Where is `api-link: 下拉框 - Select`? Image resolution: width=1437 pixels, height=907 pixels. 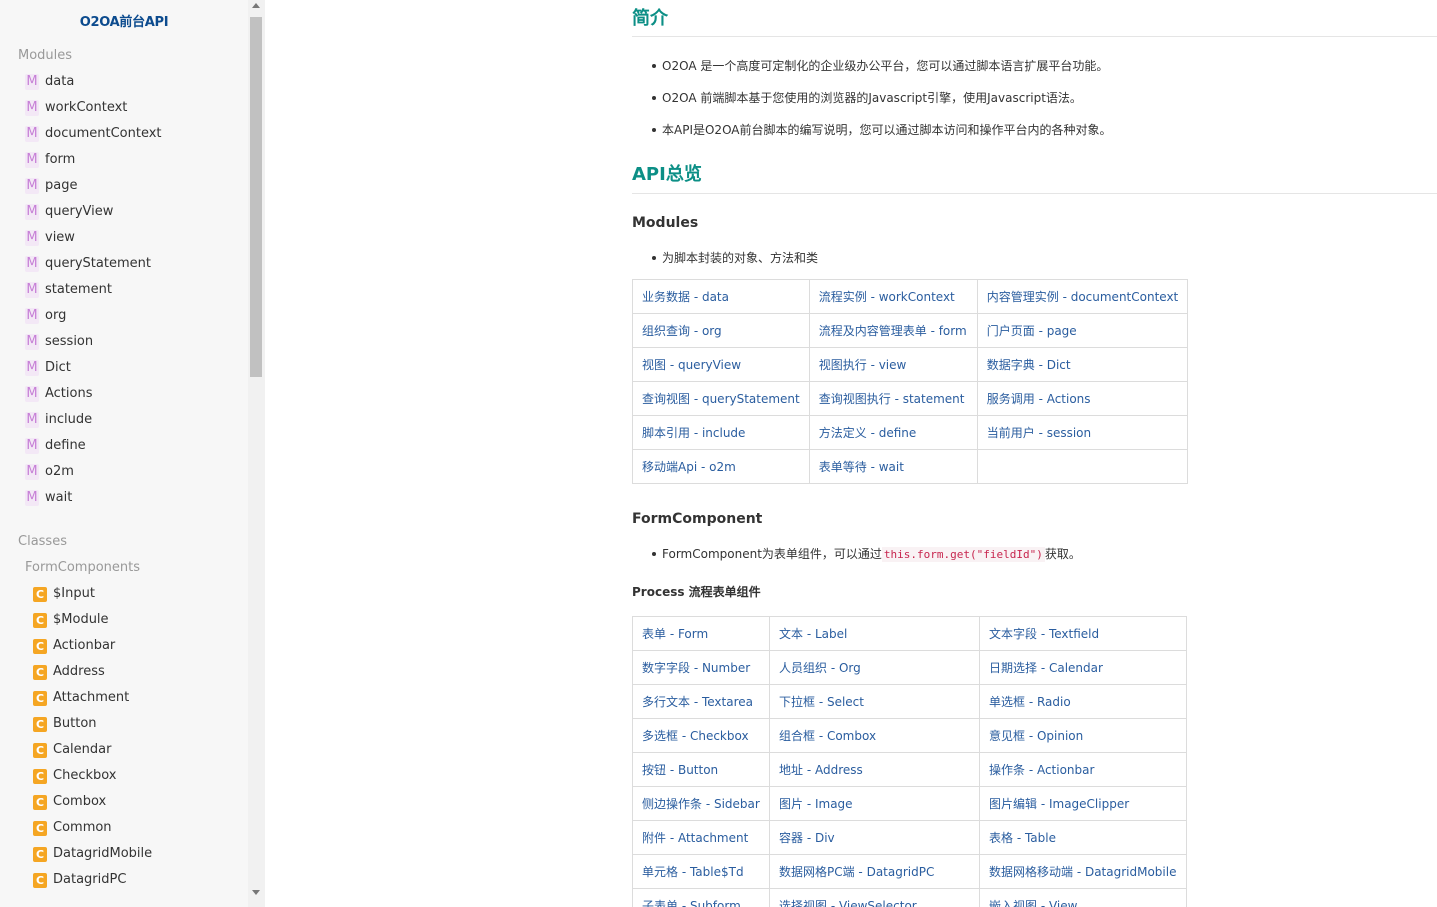 api-link: 下拉框 - Select is located at coordinates (821, 702).